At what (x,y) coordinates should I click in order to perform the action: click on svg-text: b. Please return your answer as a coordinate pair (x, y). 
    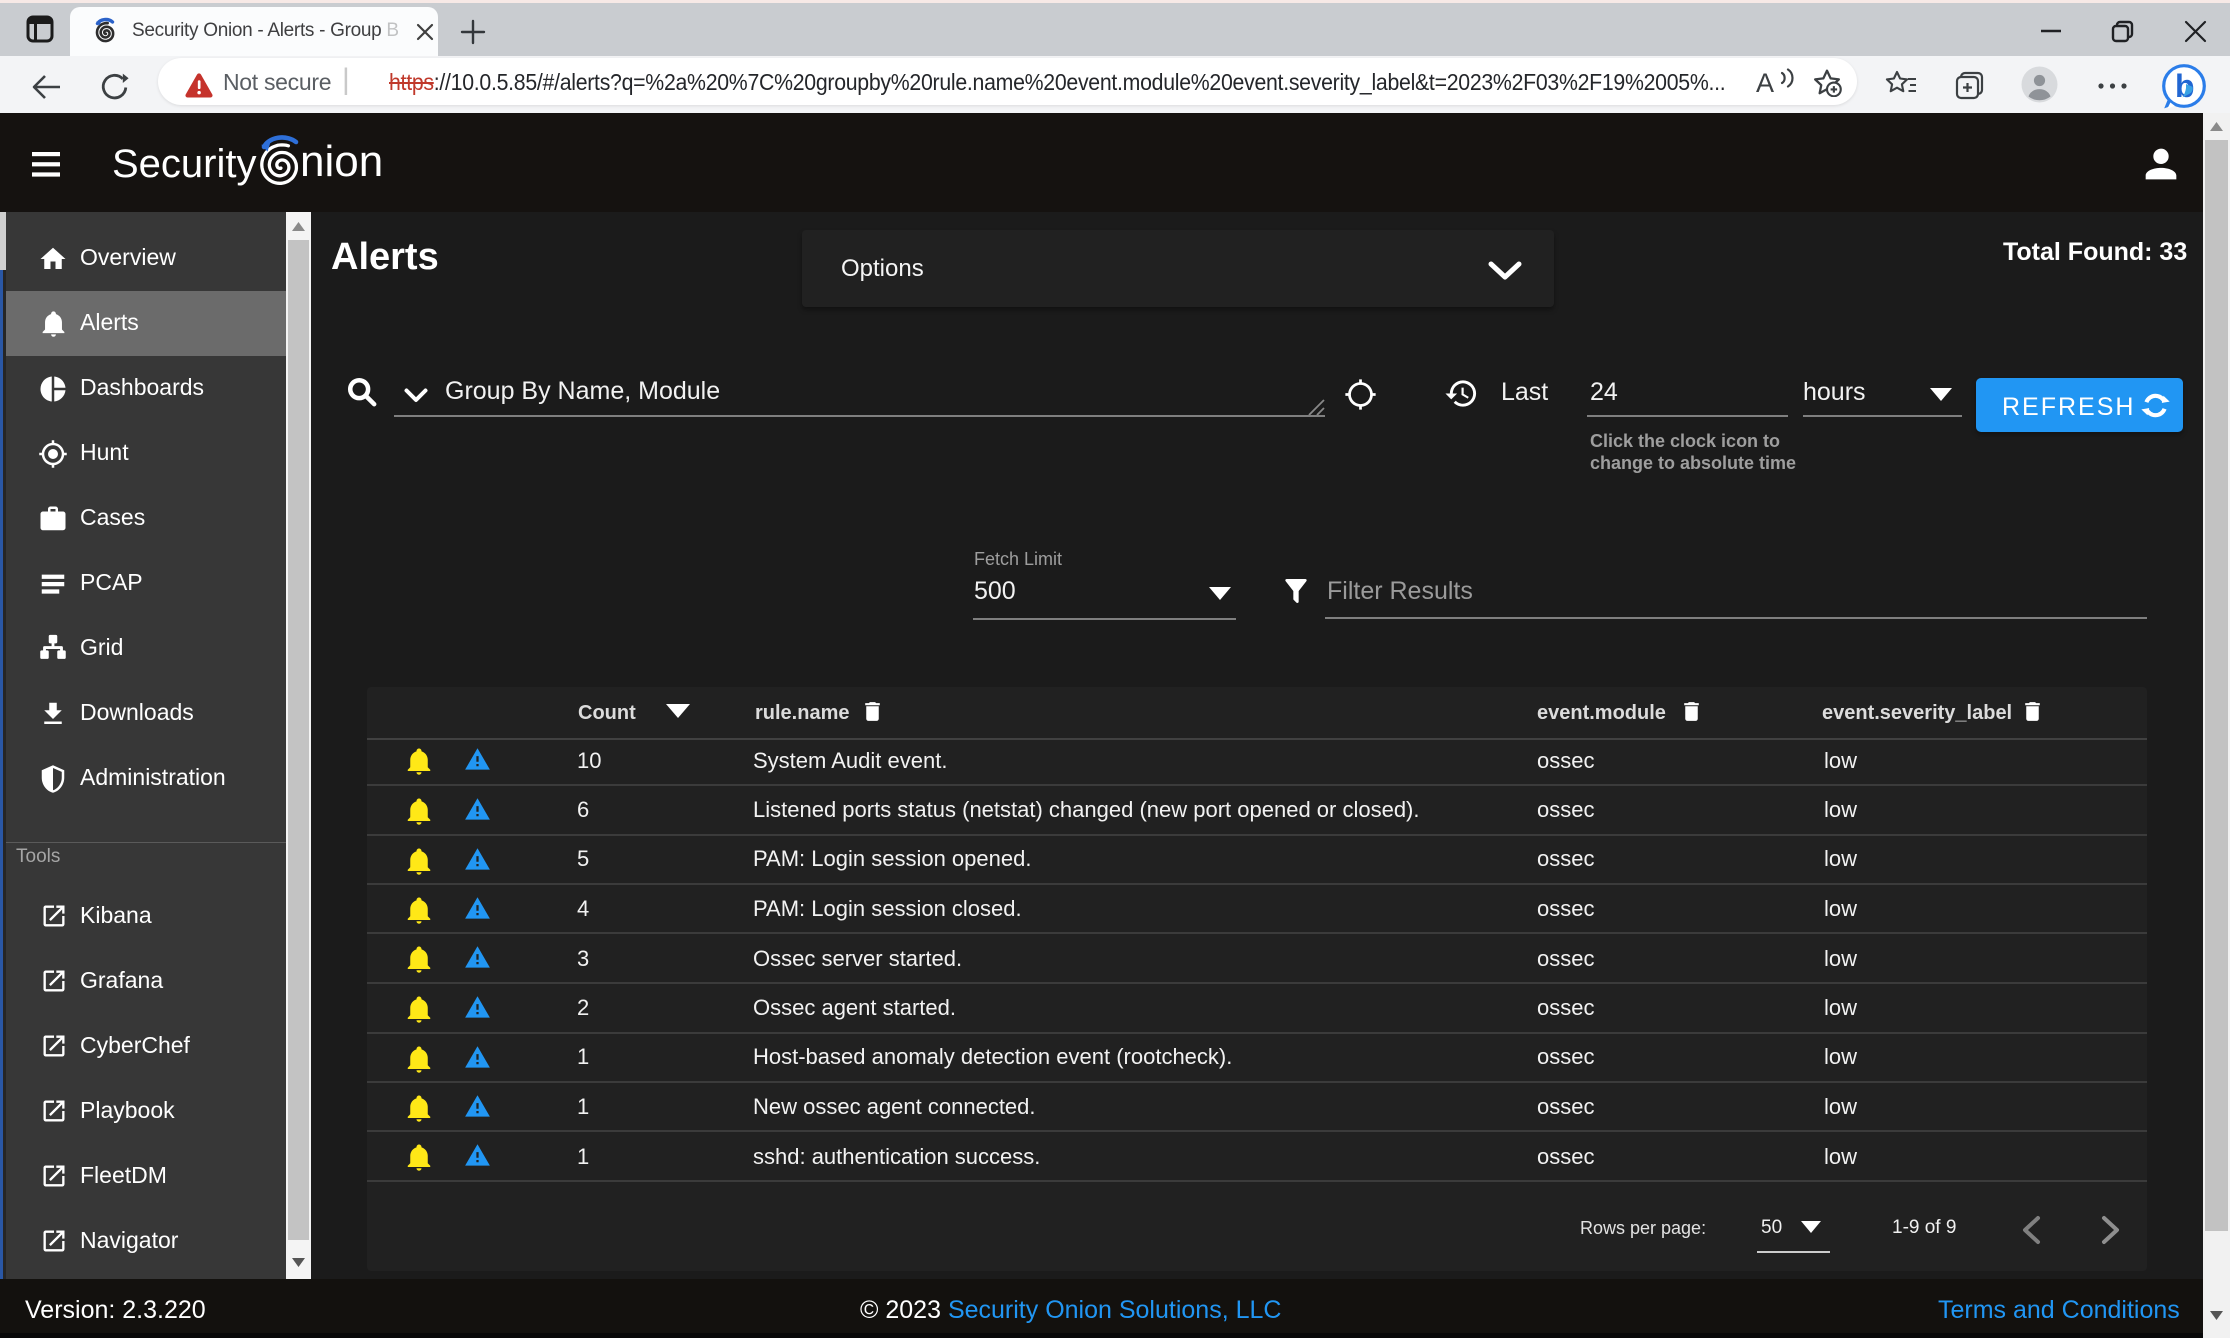
    Looking at the image, I should click on (2185, 86).